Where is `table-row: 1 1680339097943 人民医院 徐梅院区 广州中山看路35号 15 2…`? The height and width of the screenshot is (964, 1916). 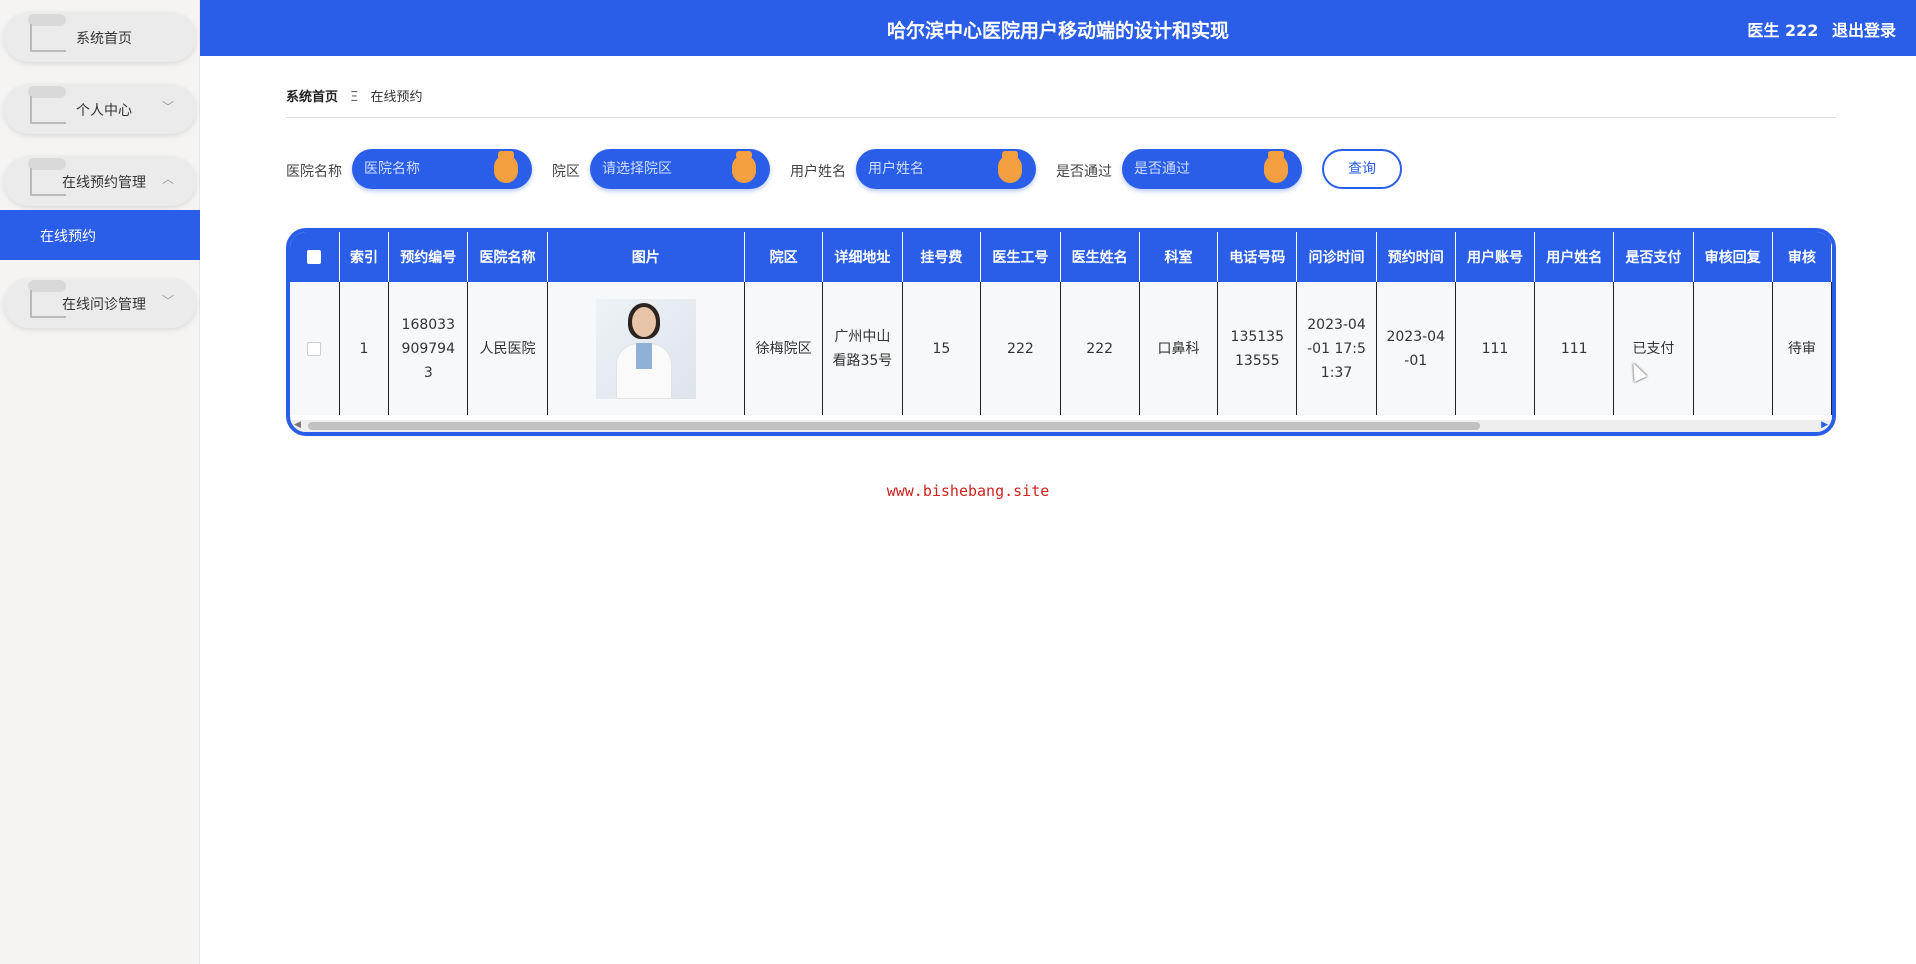 table-row: 1 1680339097943 人民医院 徐梅院区 广州中山看路35号 15 2… is located at coordinates (1061, 348).